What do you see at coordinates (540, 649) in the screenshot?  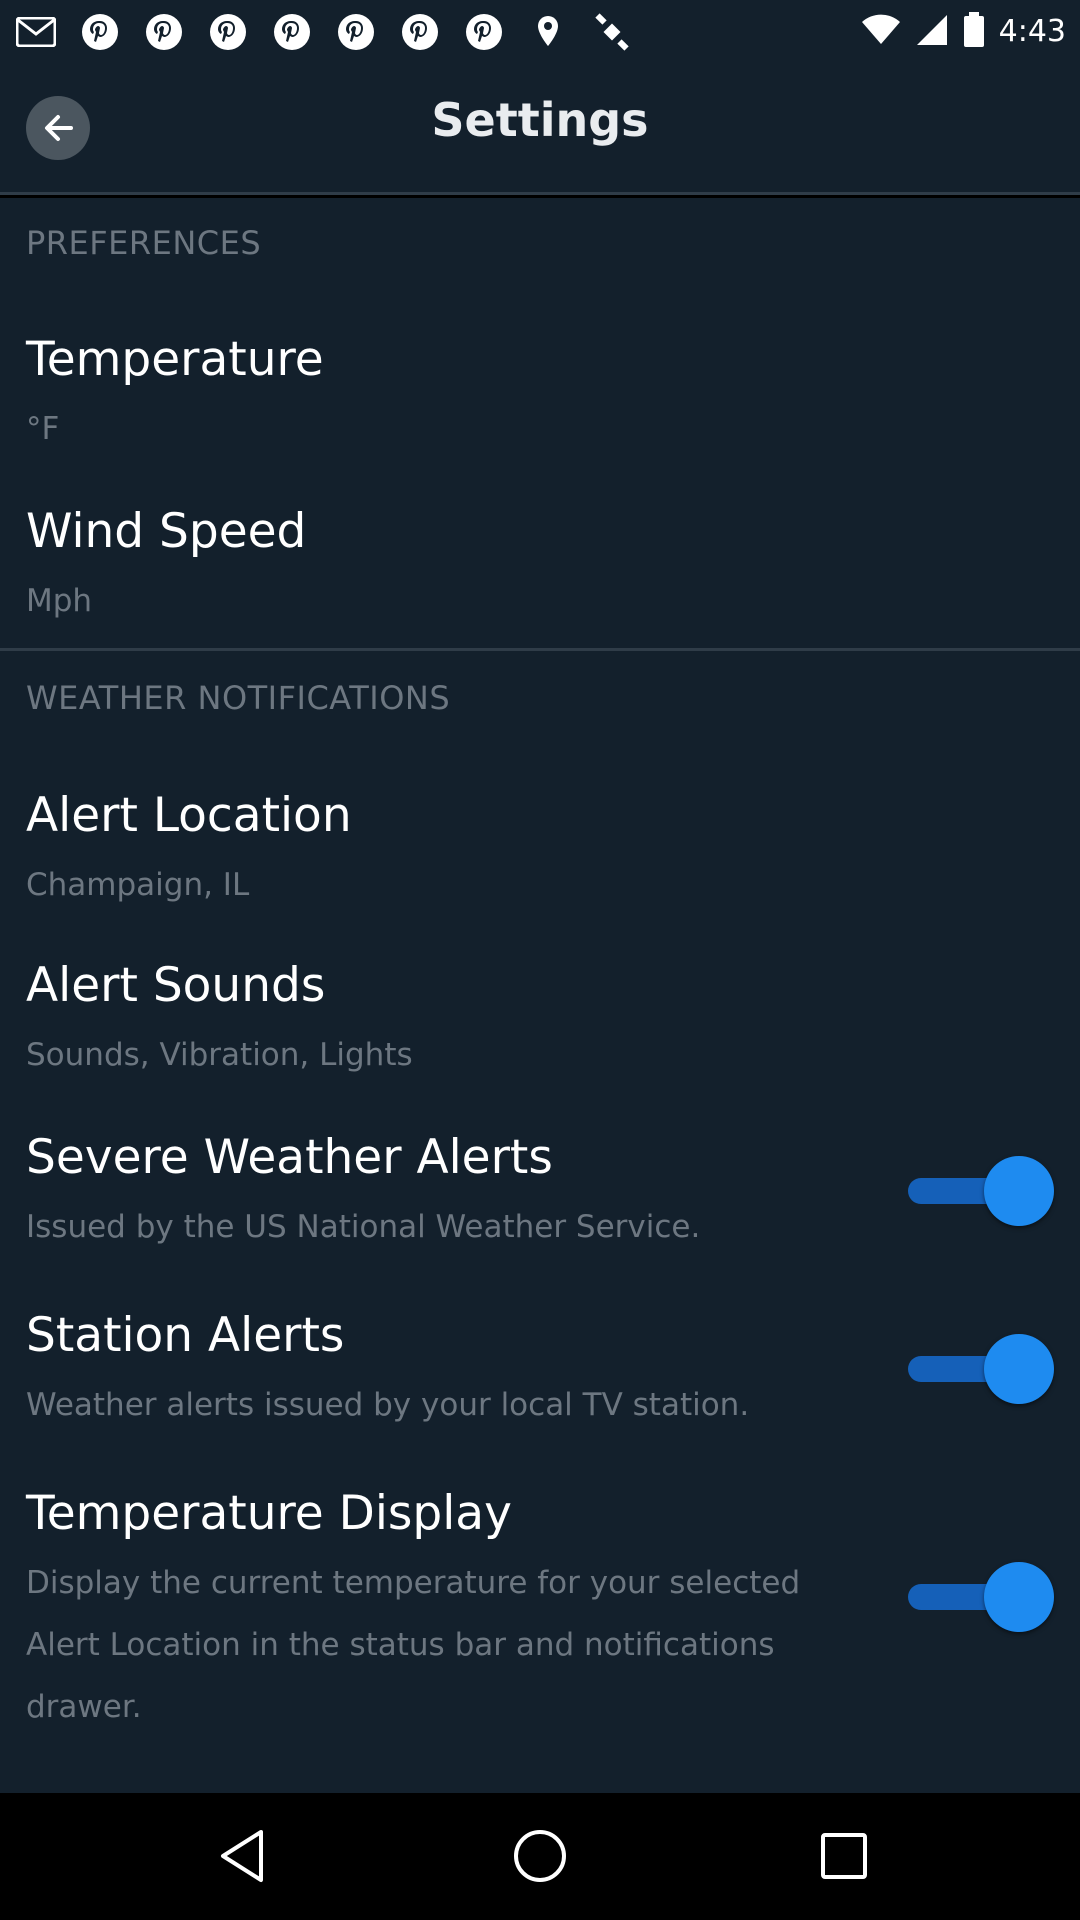 I see `section-divider` at bounding box center [540, 649].